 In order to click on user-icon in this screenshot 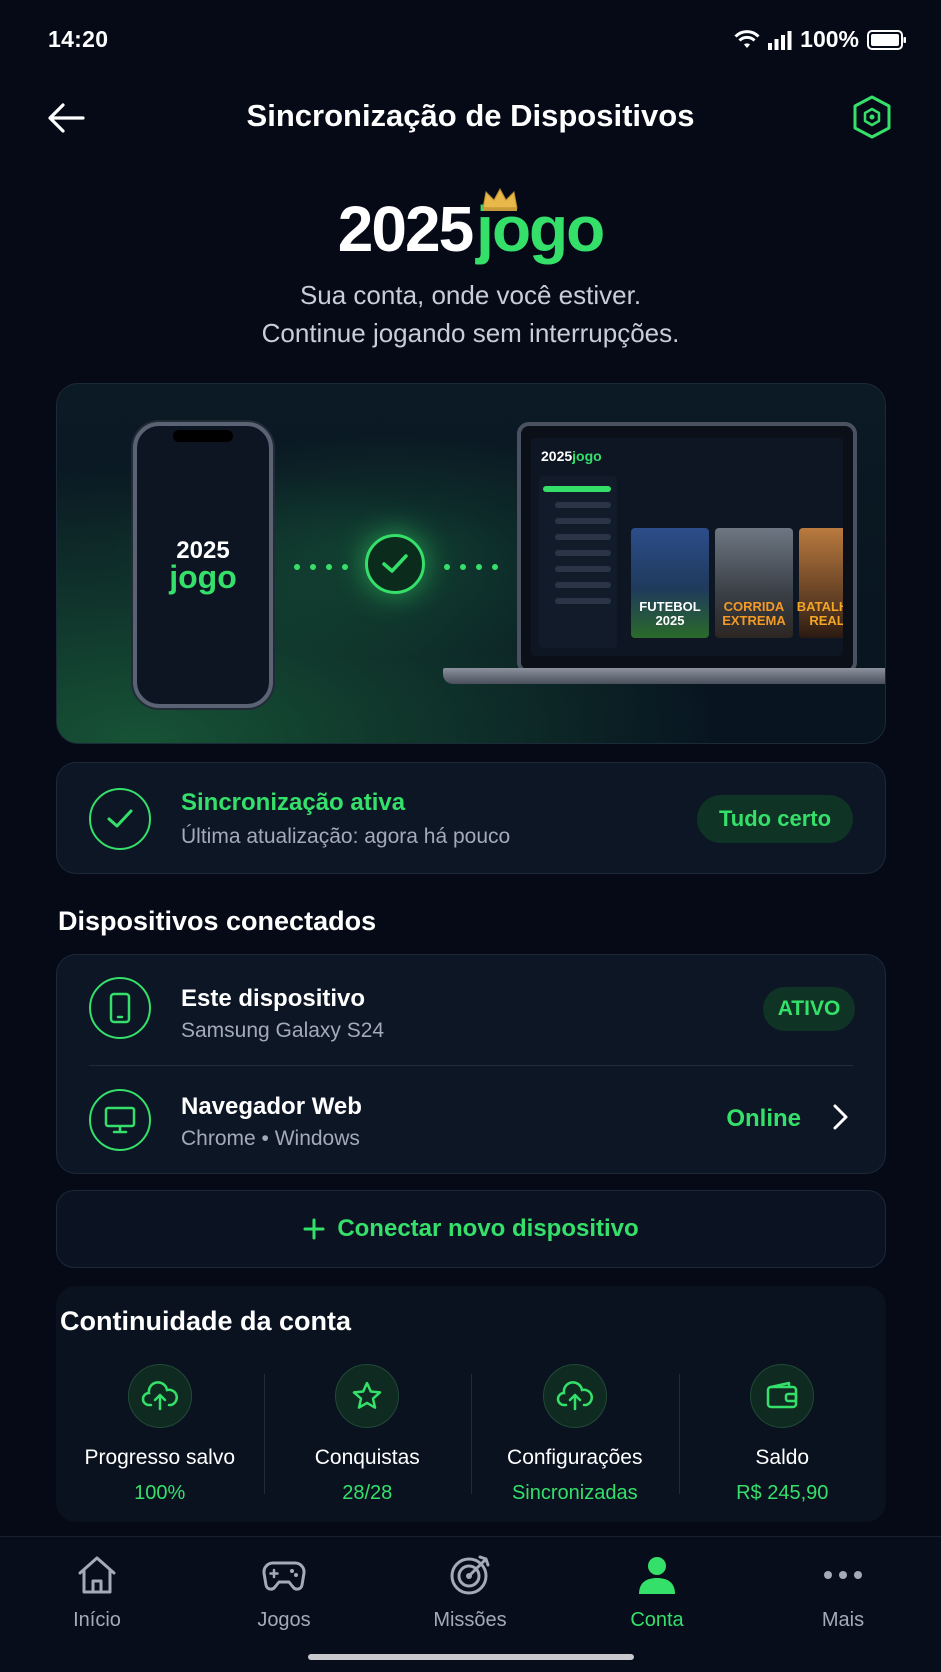, I will do `click(657, 1575)`.